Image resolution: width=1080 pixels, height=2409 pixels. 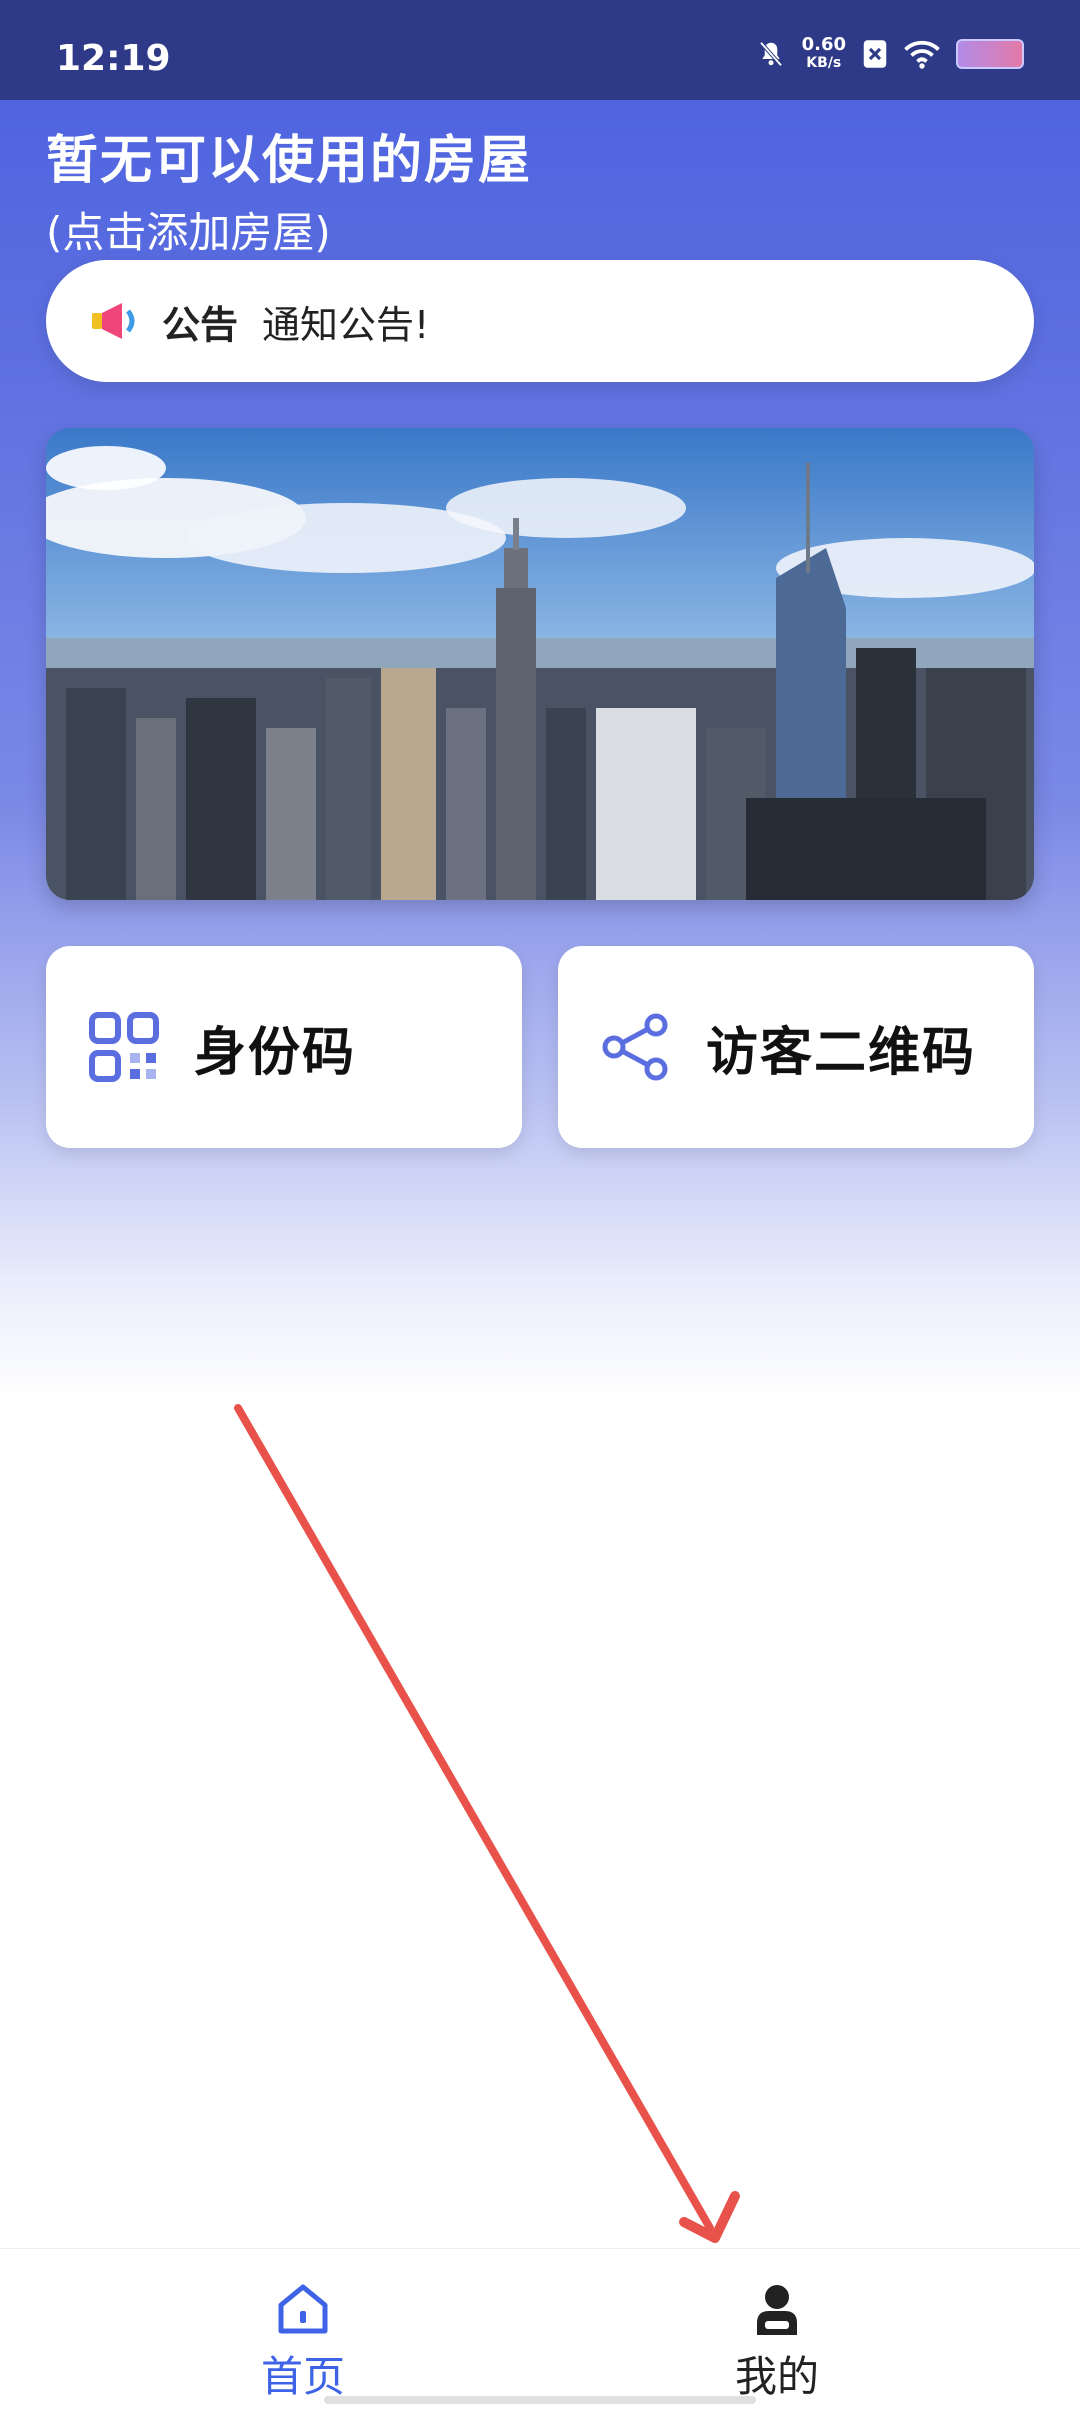 What do you see at coordinates (777, 2341) in the screenshot?
I see `tab-mine: 我的` at bounding box center [777, 2341].